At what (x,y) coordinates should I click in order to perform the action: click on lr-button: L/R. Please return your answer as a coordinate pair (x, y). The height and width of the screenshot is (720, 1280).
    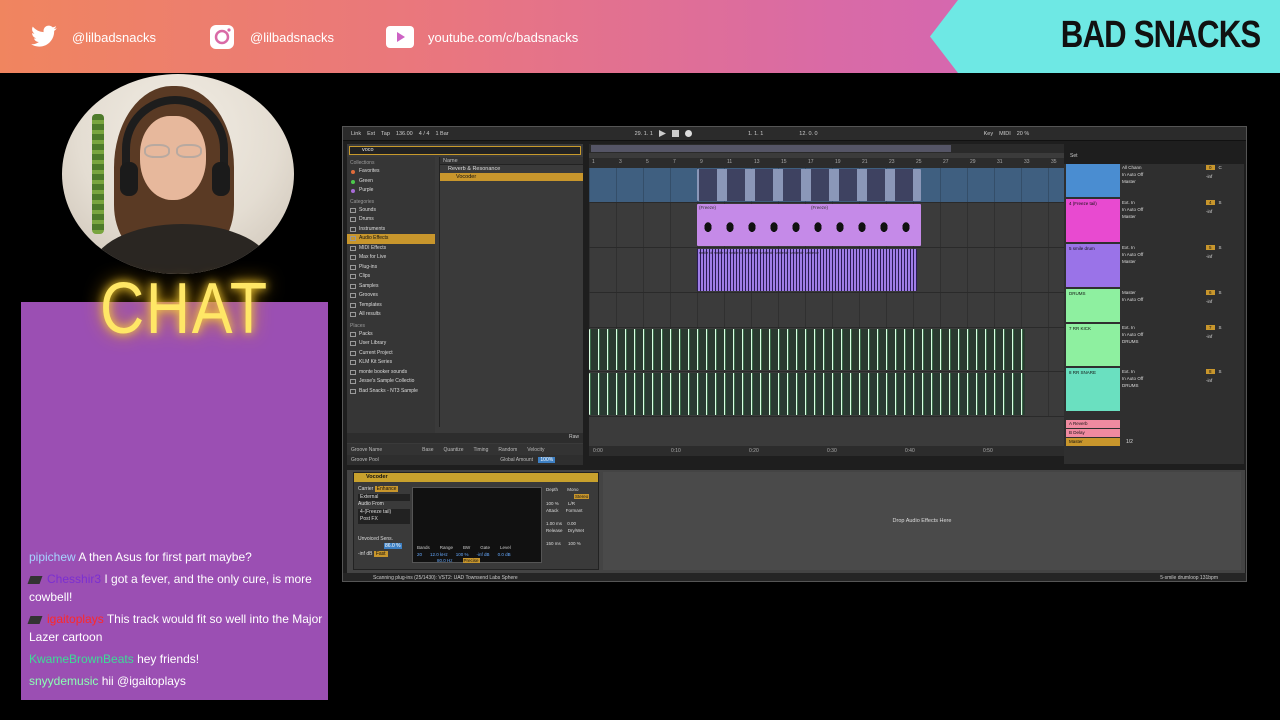
    Looking at the image, I should click on (571, 503).